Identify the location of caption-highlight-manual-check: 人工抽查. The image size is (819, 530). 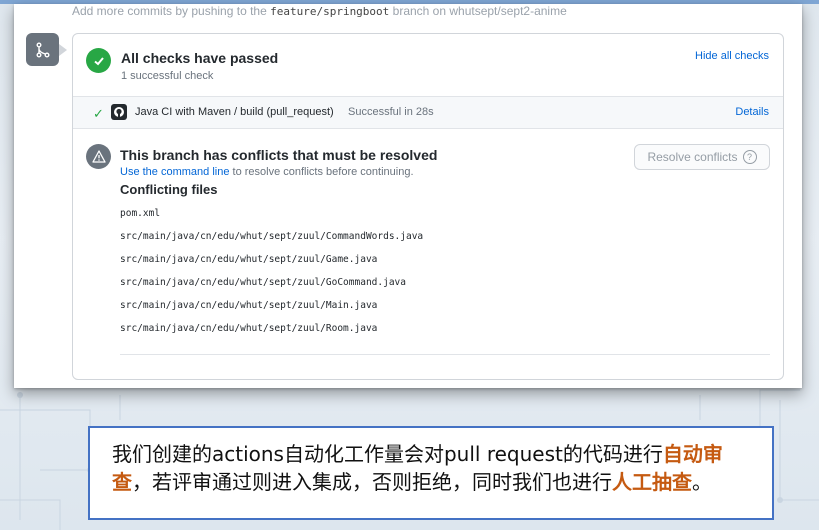
(652, 482).